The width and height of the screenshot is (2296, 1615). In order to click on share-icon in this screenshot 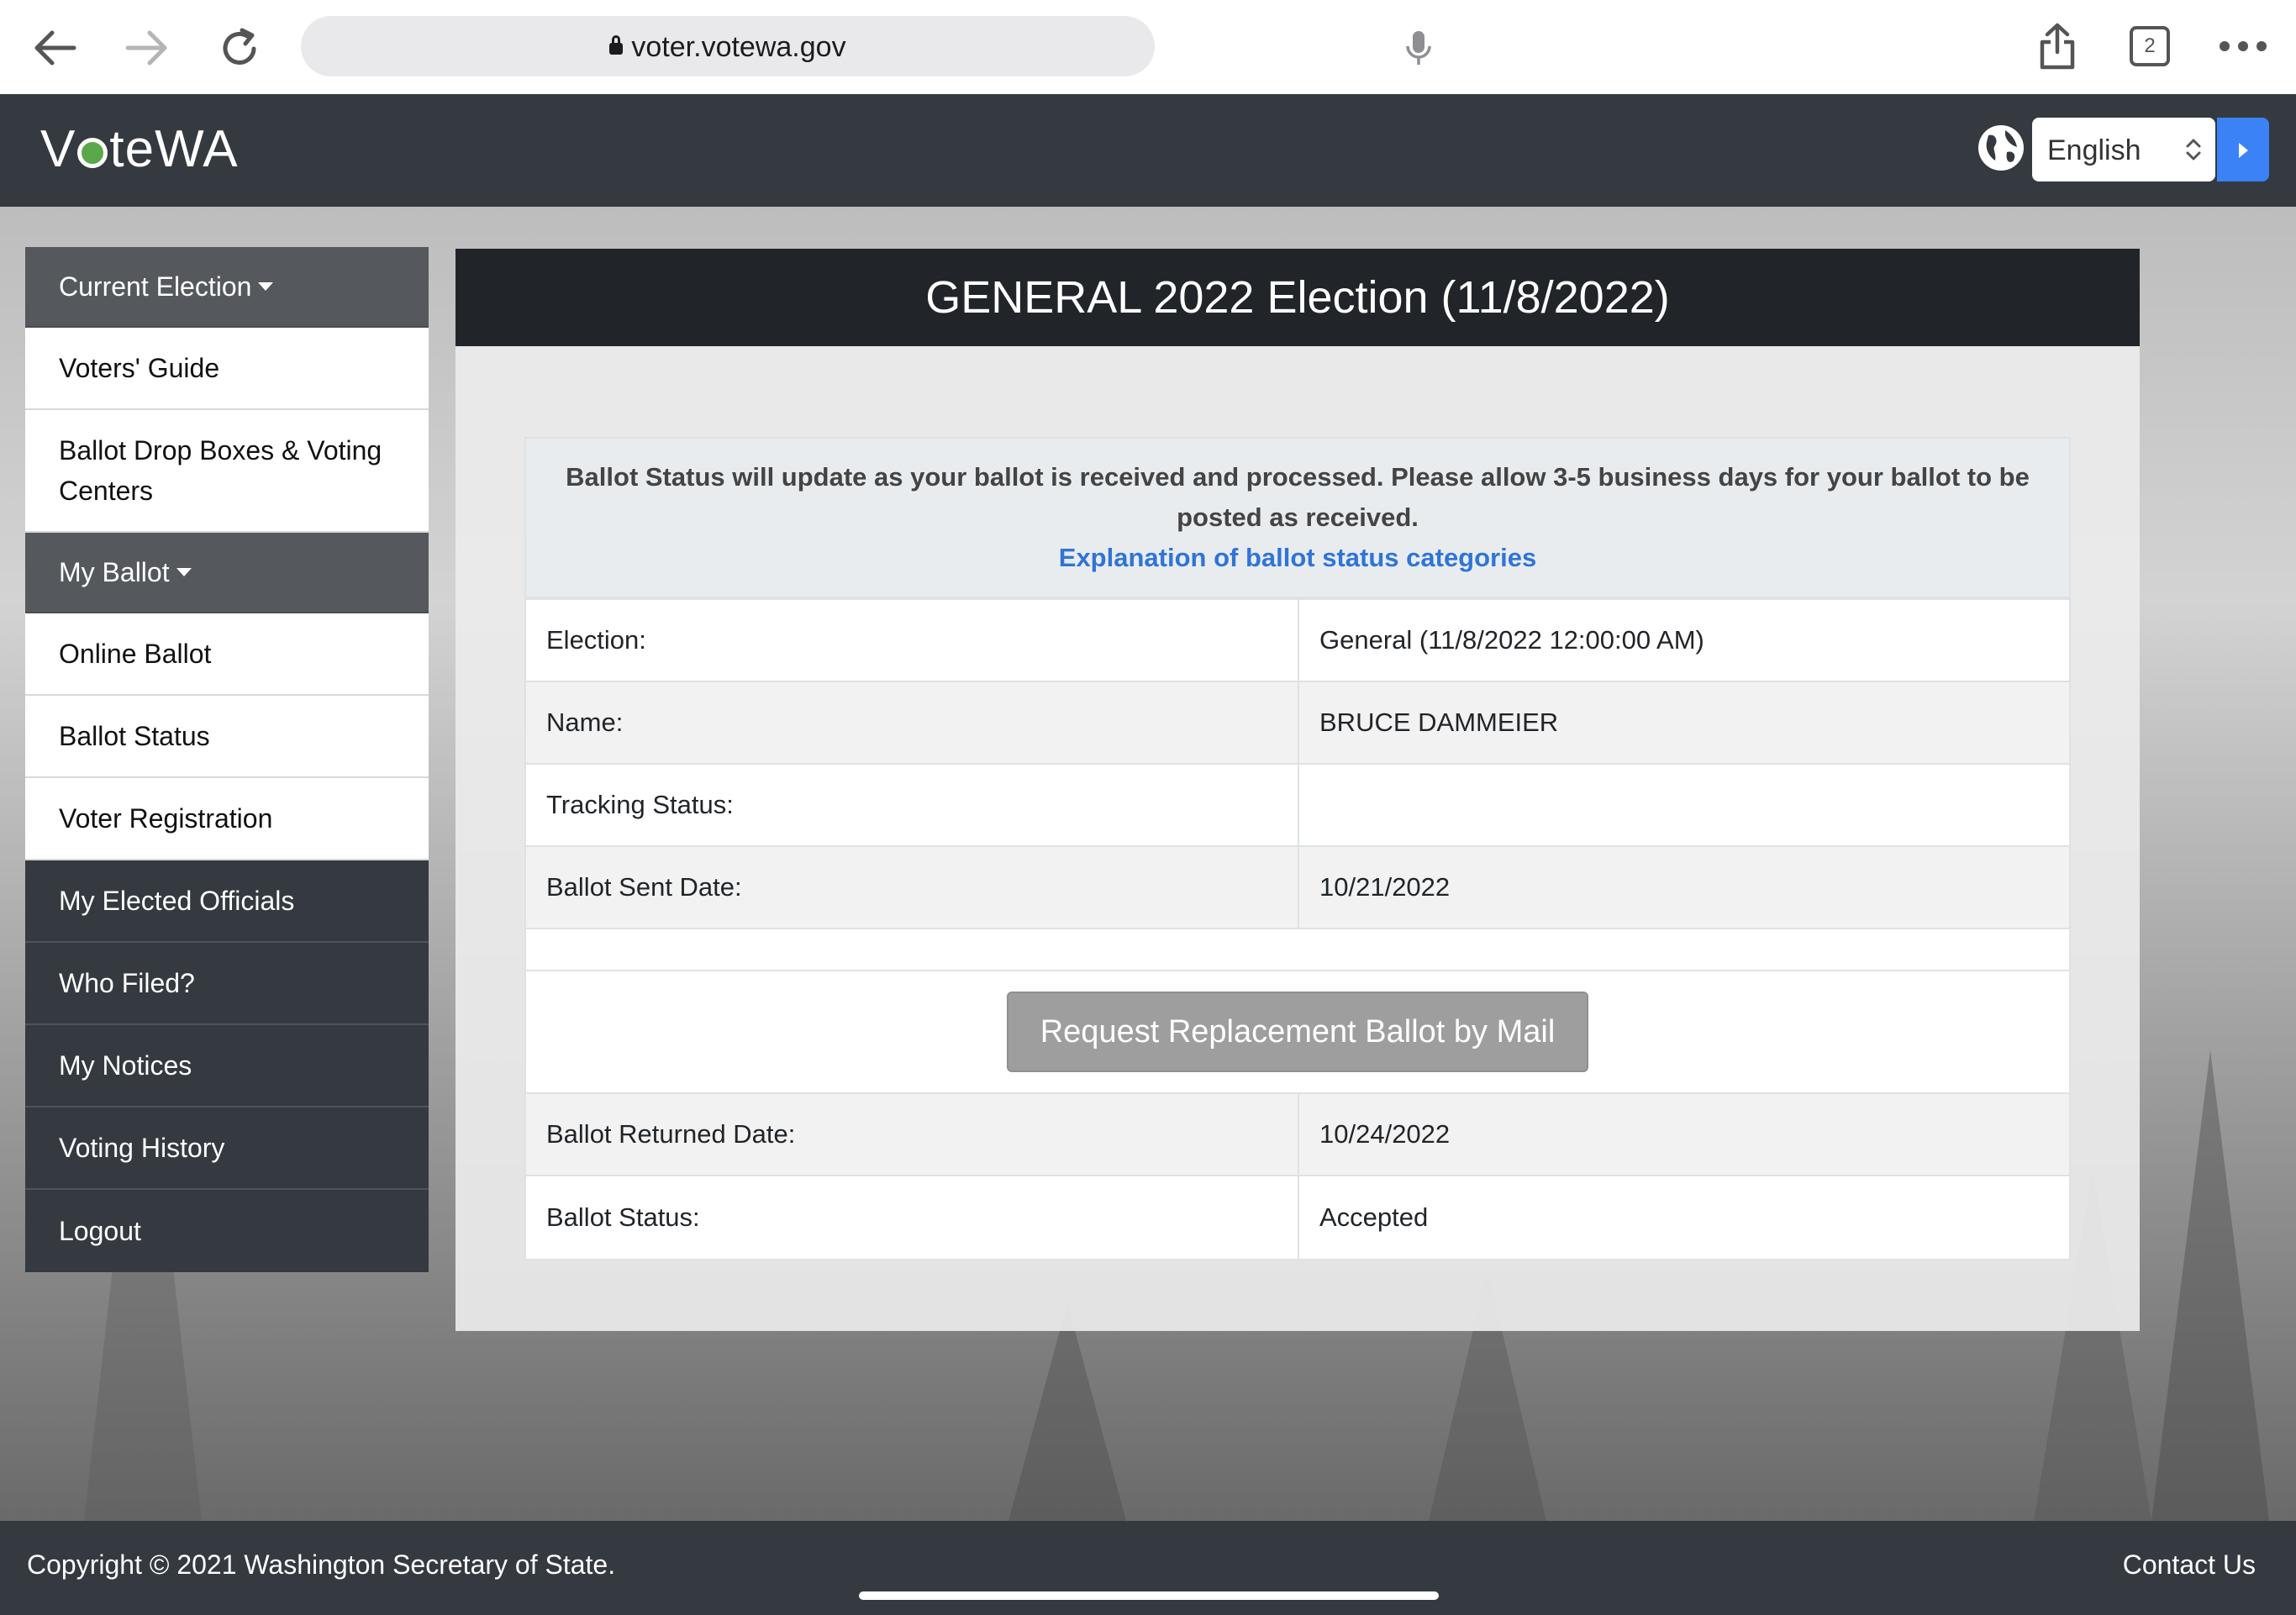, I will do `click(2057, 46)`.